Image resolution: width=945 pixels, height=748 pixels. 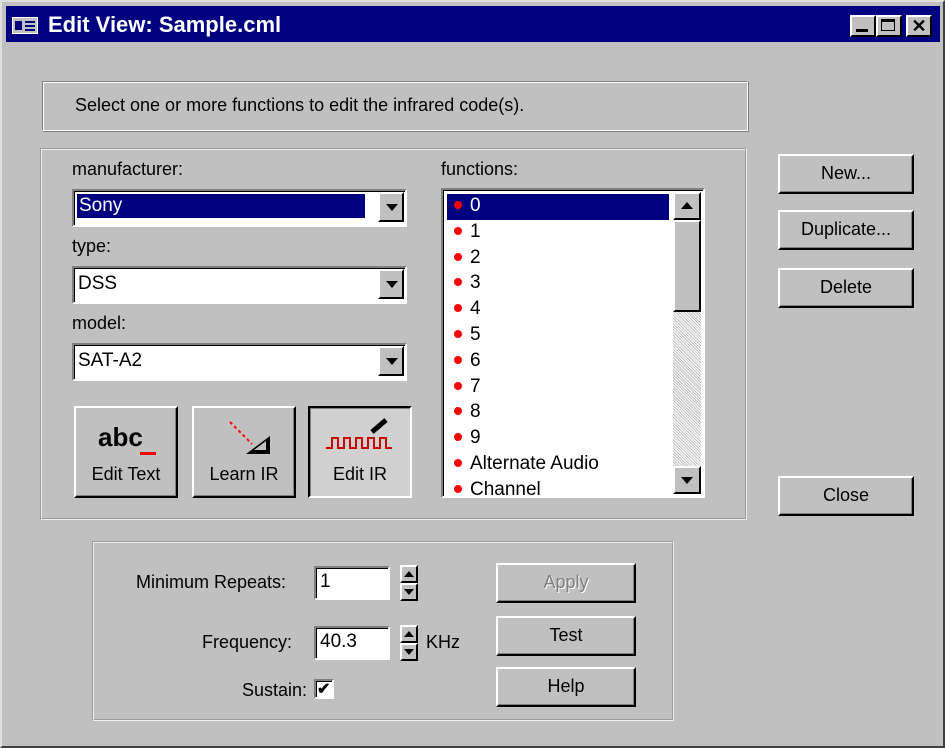 I want to click on title-bar: Edit View: Sample.cml ✕, so click(x=473, y=24).